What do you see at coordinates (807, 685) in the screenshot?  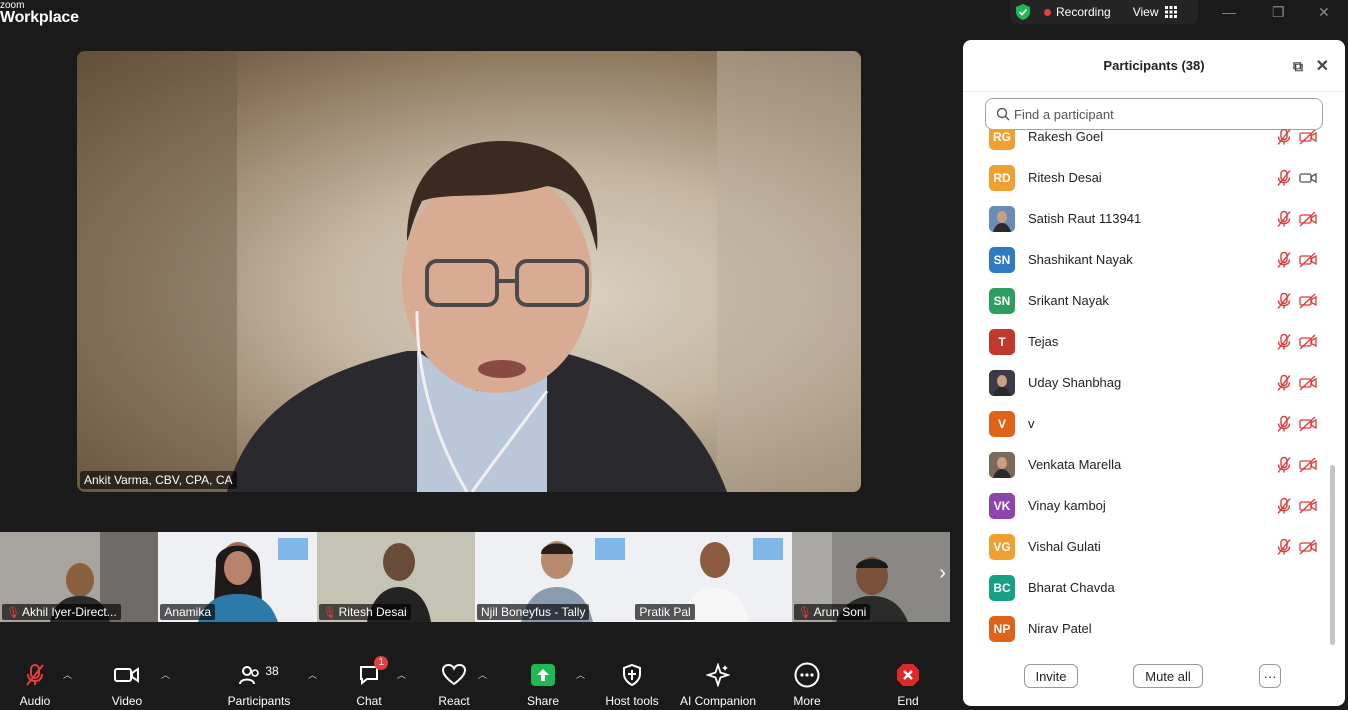 I see `more-button: More` at bounding box center [807, 685].